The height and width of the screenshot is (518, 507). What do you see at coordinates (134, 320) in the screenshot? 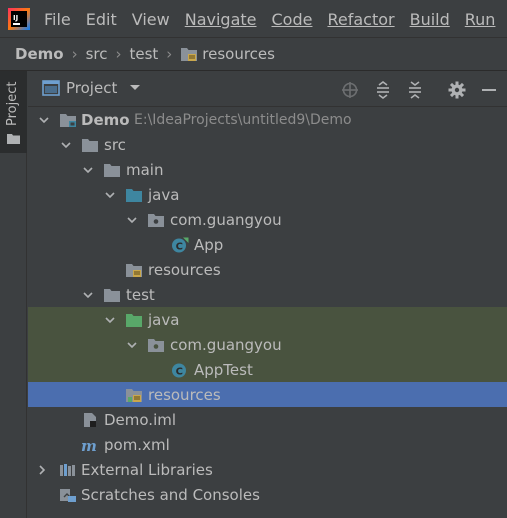
I see `test-source-folder-icon` at bounding box center [134, 320].